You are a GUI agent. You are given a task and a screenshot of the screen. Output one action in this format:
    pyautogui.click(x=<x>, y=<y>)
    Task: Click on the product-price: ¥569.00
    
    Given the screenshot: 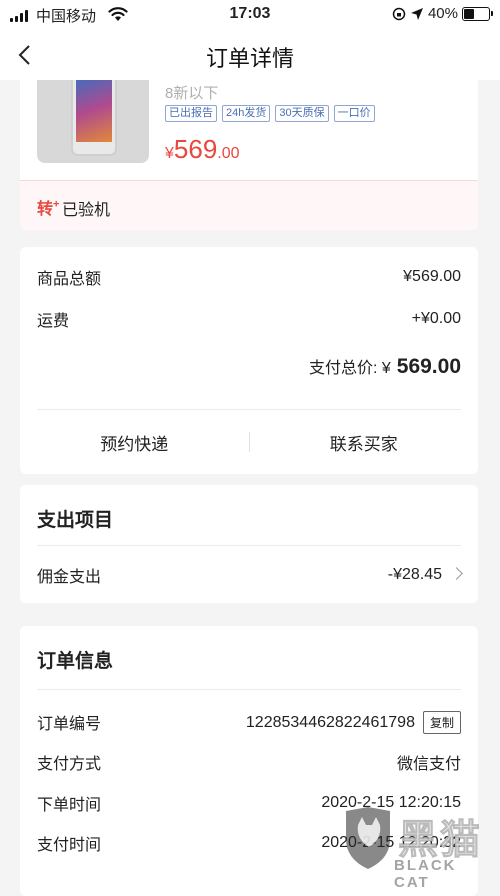 What is the action you would take?
    pyautogui.click(x=202, y=149)
    